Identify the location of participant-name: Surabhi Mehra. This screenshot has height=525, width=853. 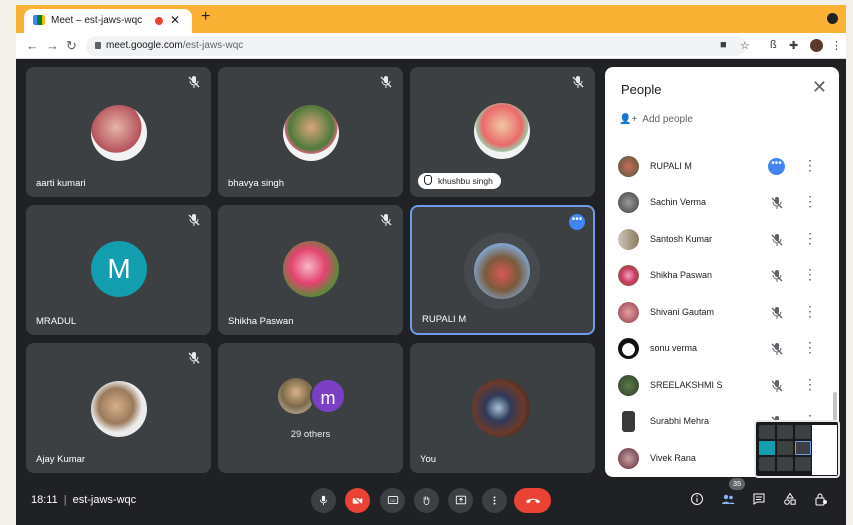
(680, 421).